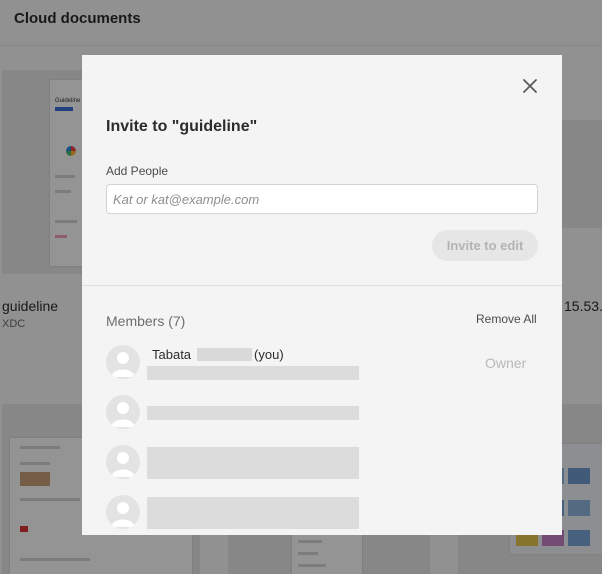  I want to click on member-role: Owner, so click(506, 363).